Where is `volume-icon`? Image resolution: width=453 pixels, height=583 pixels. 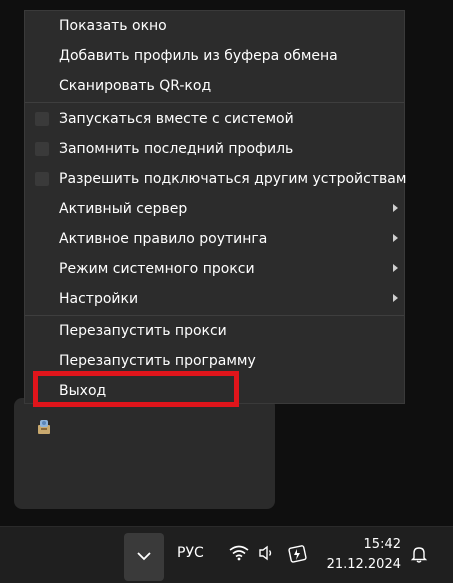
volume-icon is located at coordinates (267, 555).